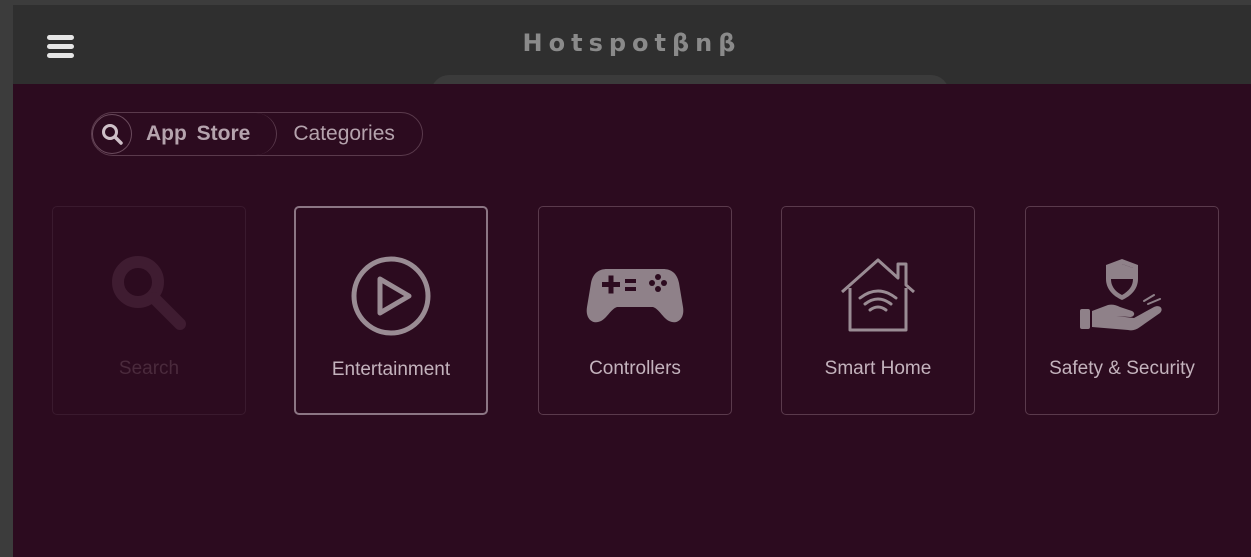 The image size is (1251, 557). Describe the element at coordinates (1121, 294) in the screenshot. I see `shield-hand-icon` at that location.